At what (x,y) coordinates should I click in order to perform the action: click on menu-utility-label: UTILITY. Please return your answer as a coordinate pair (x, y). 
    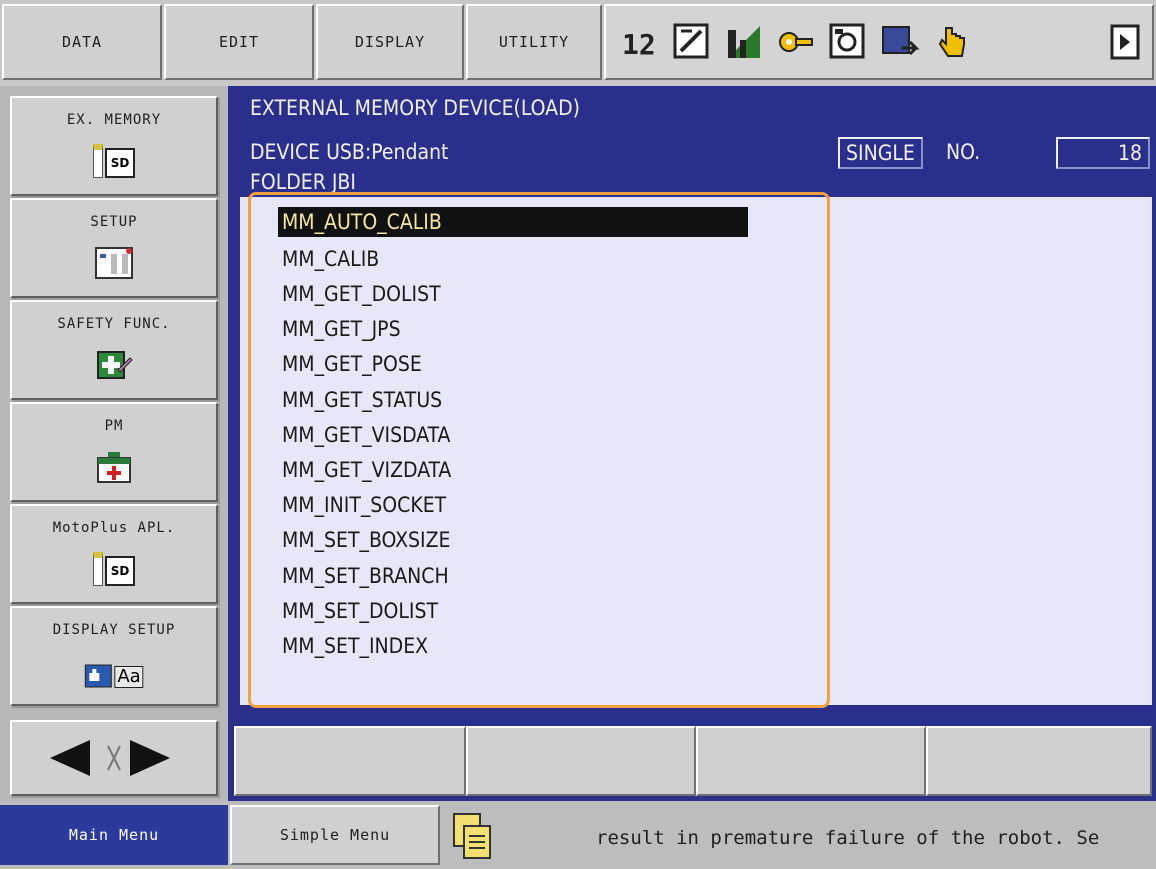
    Looking at the image, I should click on (534, 42).